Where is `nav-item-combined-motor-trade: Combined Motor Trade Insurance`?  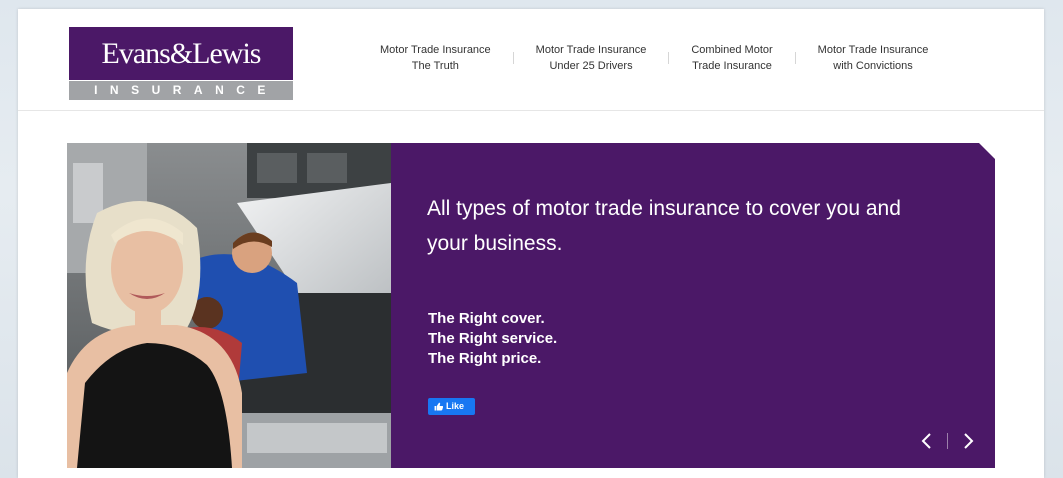
nav-item-combined-motor-trade: Combined Motor Trade Insurance is located at coordinates (731, 58).